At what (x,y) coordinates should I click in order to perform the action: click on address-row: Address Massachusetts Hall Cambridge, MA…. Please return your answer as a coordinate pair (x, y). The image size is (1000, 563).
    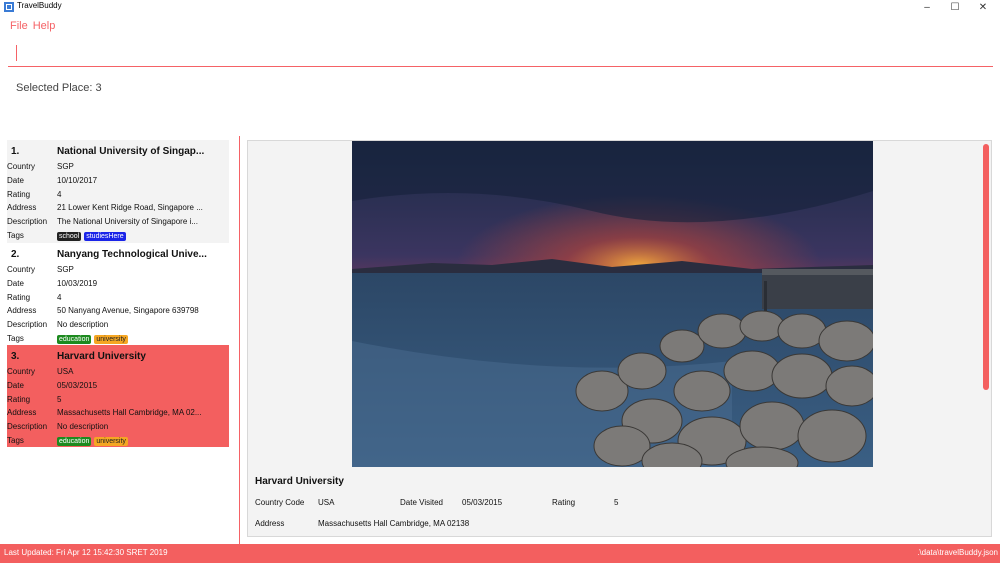
    Looking at the image, I should click on (118, 412).